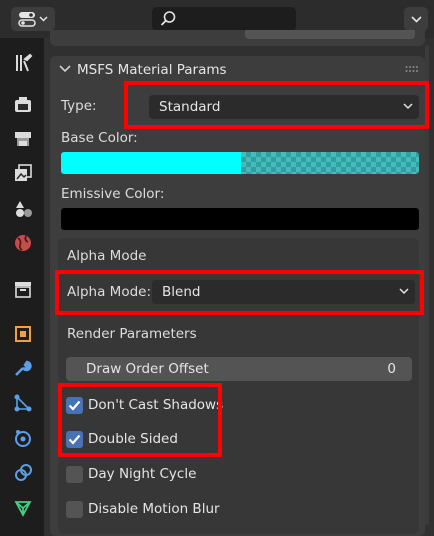 Image resolution: width=434 pixels, height=536 pixels. I want to click on draw-order-offset-label: Draw Order Offset, so click(147, 369).